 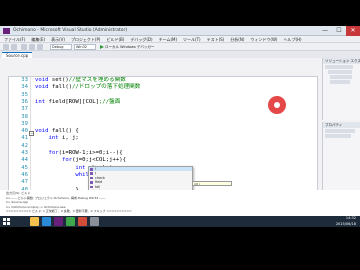 What do you see at coordinates (163, 146) in the screenshot?
I see `code-line: 42` at bounding box center [163, 146].